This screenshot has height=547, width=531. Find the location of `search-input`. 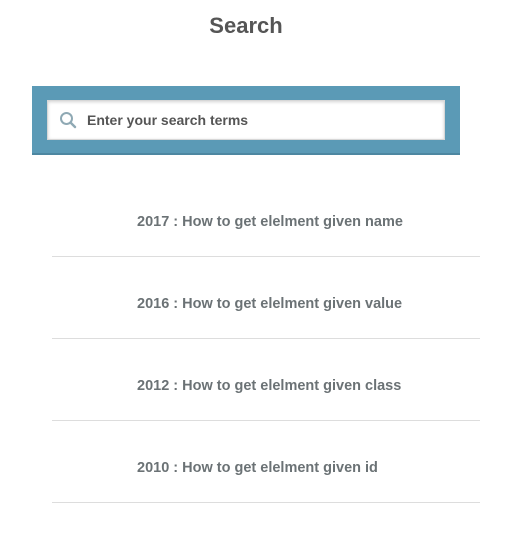

search-input is located at coordinates (257, 120).